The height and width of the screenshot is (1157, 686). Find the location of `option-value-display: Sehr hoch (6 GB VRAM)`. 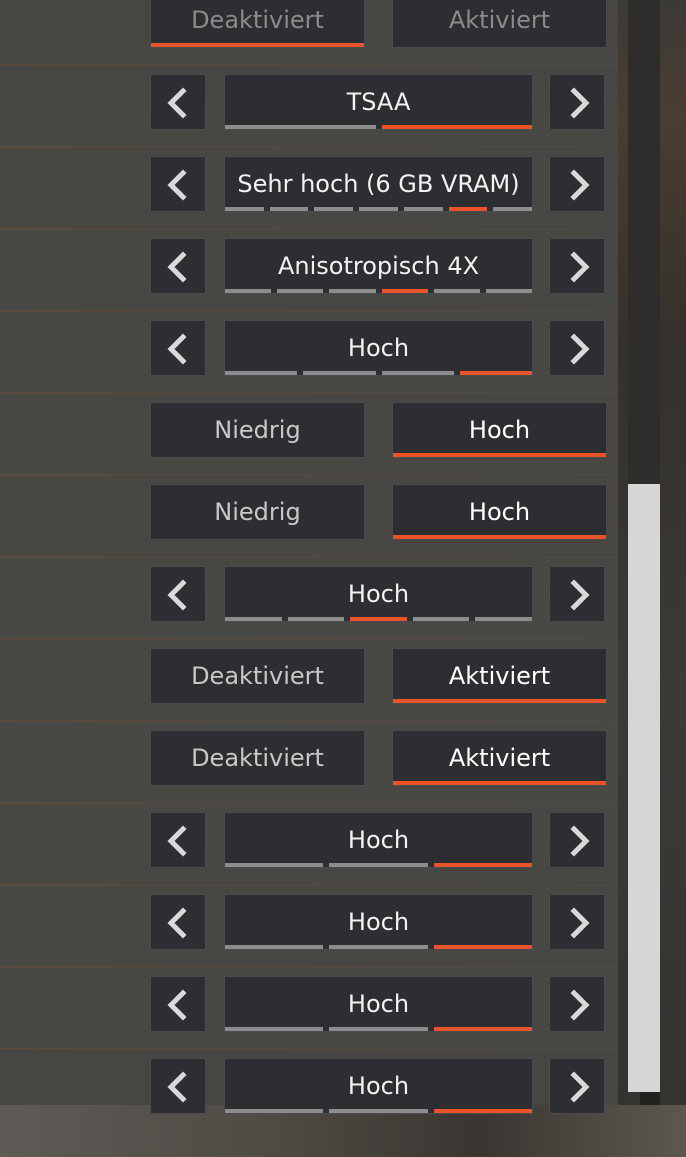

option-value-display: Sehr hoch (6 GB VRAM) is located at coordinates (378, 184).